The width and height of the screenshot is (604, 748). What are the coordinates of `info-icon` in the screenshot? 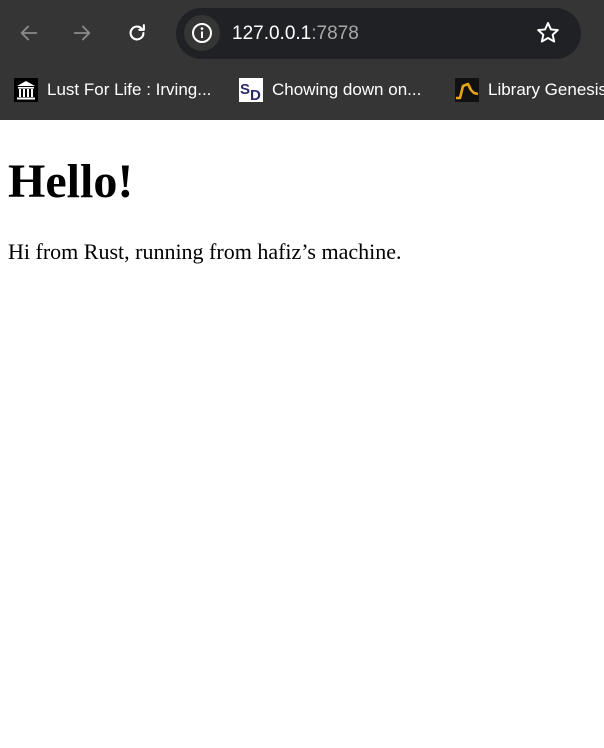 It's located at (202, 33).